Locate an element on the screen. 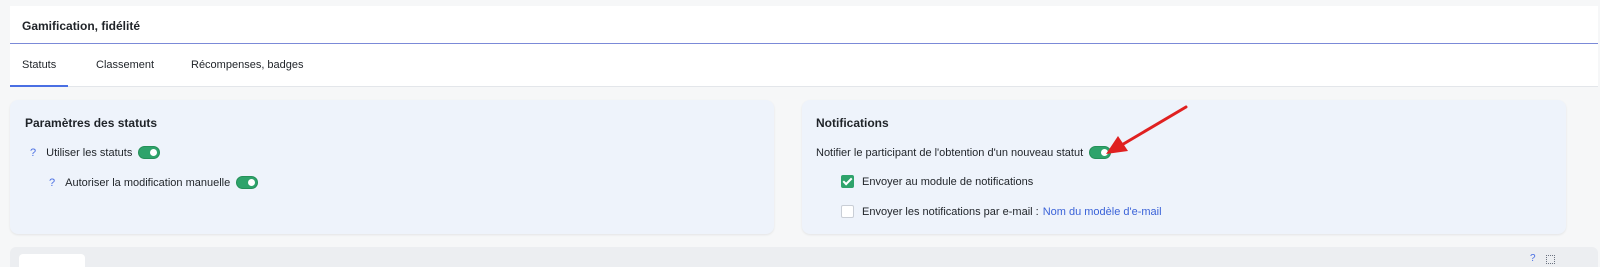 Image resolution: width=1600 pixels, height=267 pixels. annotation-arrow-icon is located at coordinates (1147, 129).